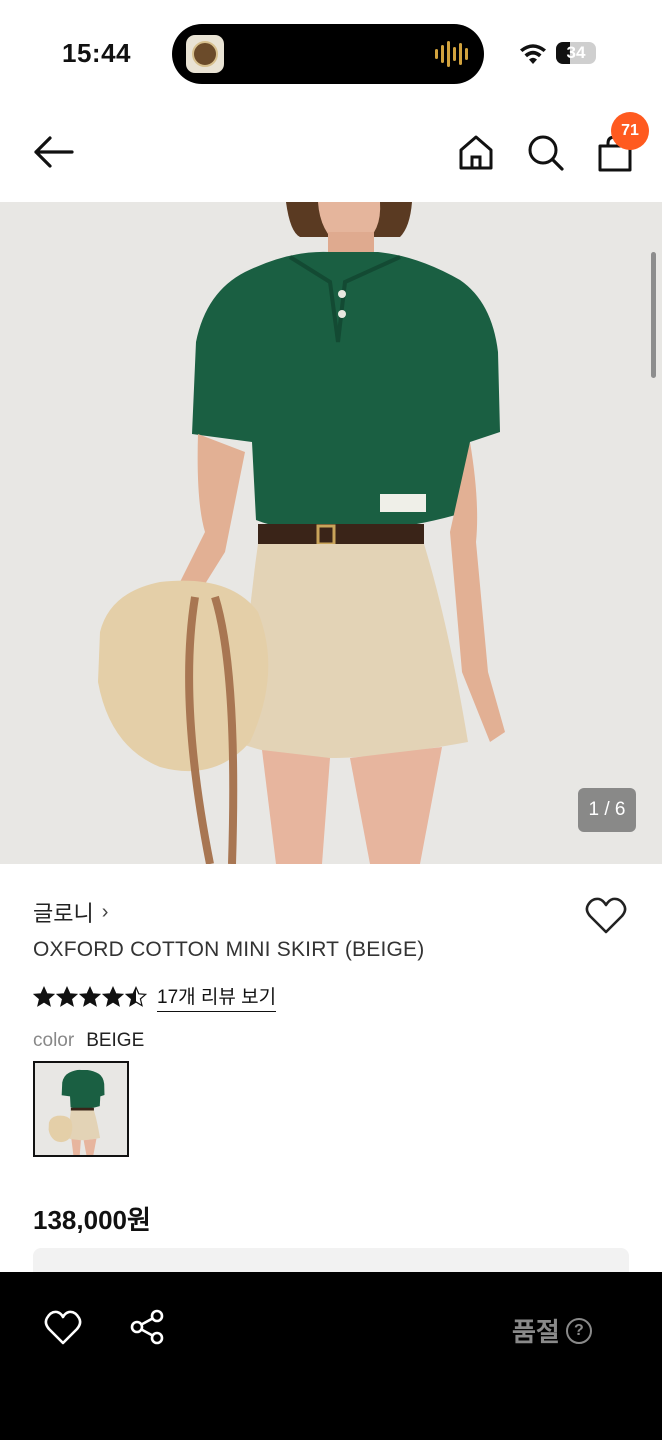 This screenshot has height=1440, width=662. Describe the element at coordinates (331, 1356) in the screenshot. I see `bottom-action-bar: 품절 ?` at that location.